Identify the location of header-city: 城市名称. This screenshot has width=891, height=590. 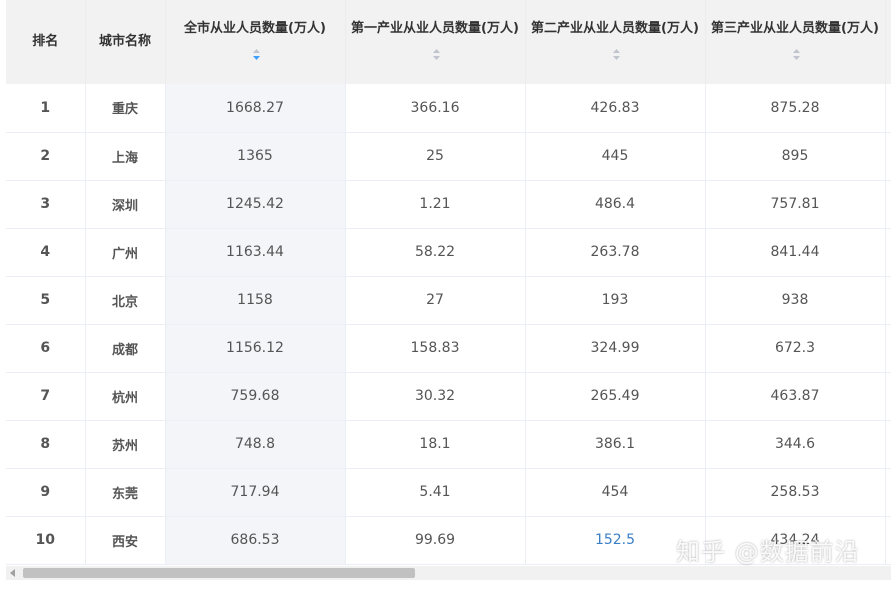
(125, 42).